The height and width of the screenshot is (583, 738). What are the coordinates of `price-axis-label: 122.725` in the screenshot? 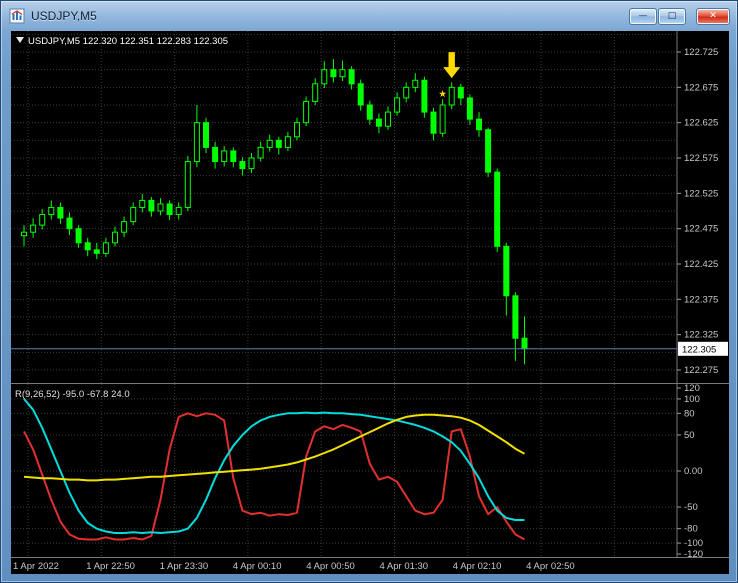 It's located at (701, 52).